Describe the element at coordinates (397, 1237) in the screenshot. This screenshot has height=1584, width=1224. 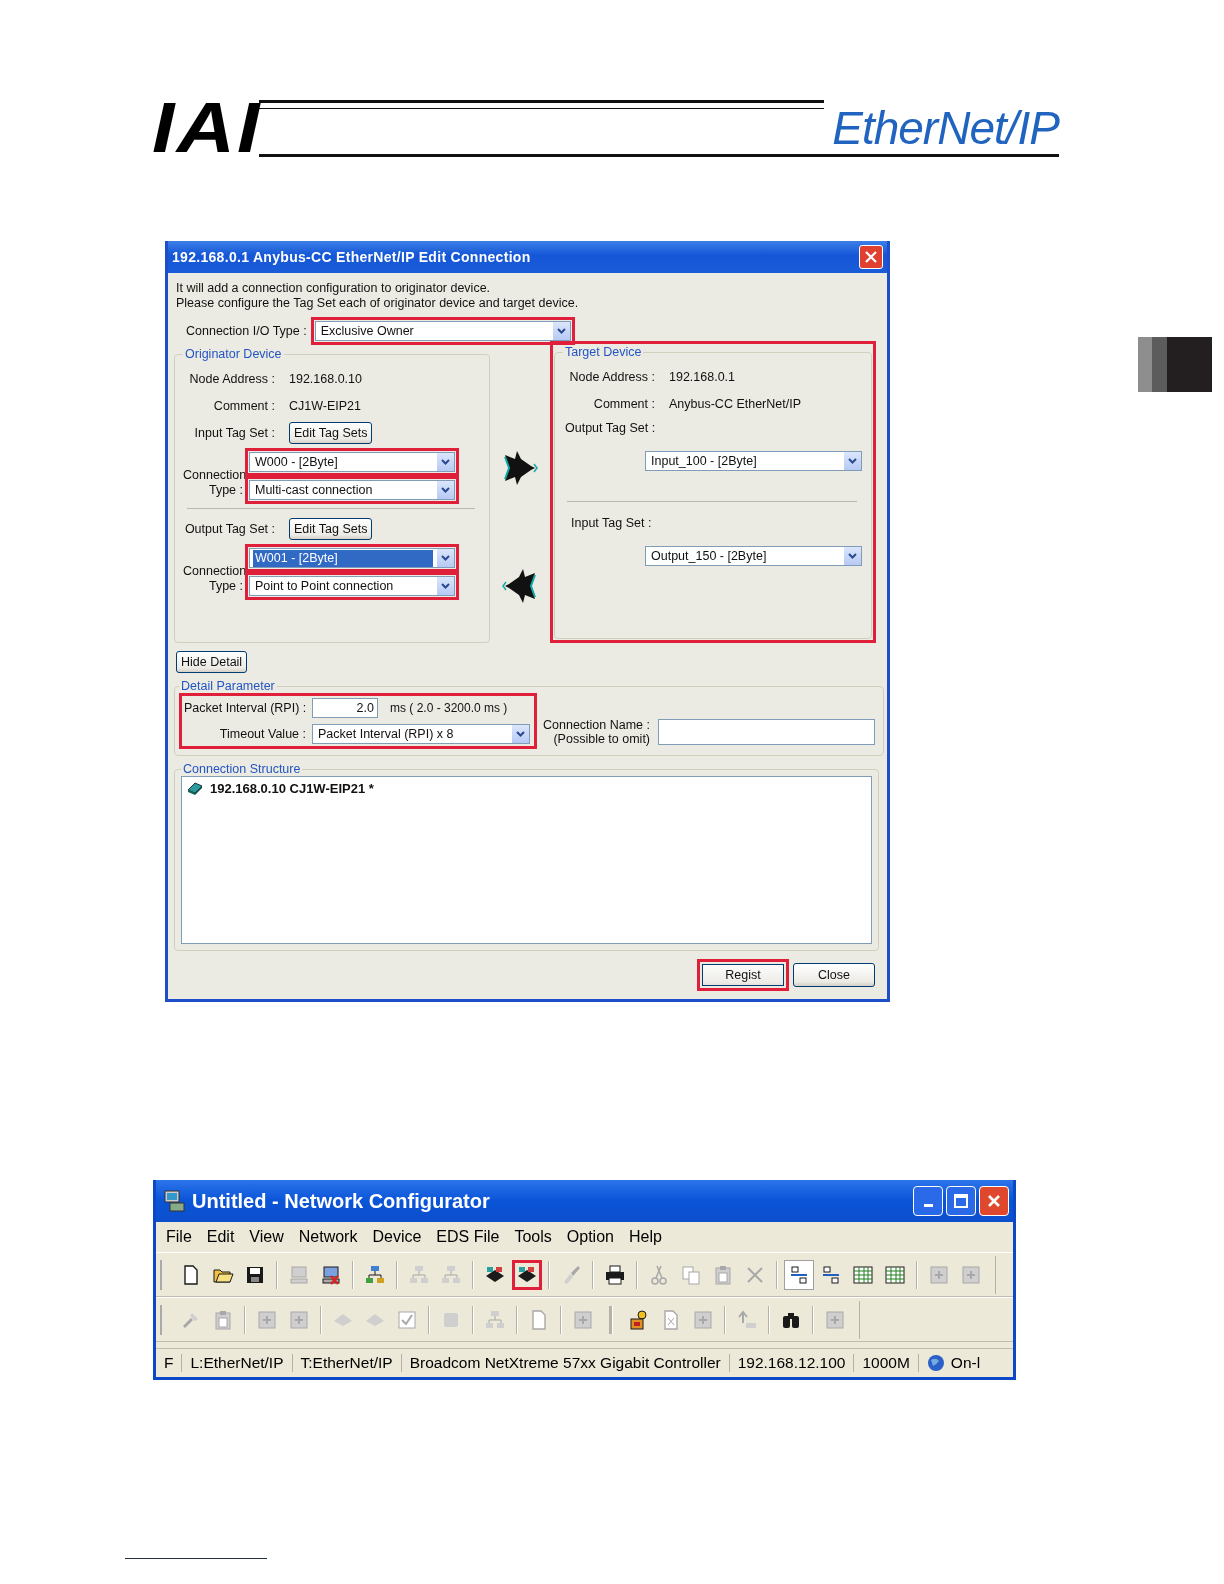
I see `menu-item: Device` at that location.